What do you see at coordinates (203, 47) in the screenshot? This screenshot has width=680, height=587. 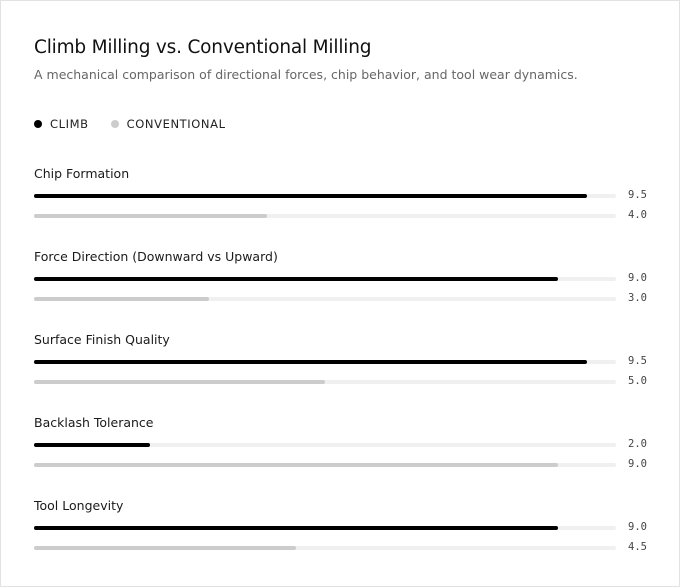 I see `chart-title: Climb Milling vs. Conventional Milling` at bounding box center [203, 47].